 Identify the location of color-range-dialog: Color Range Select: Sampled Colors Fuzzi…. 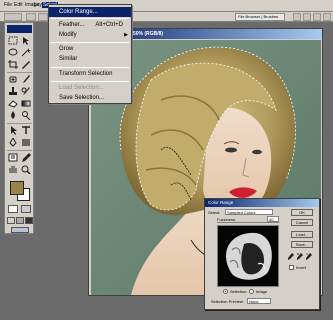
(262, 254).